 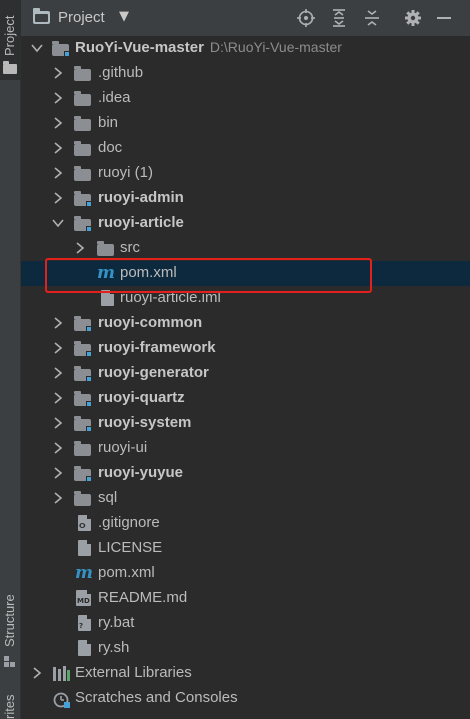 I want to click on tree-item-label: ruoyi-admin, so click(x=141, y=197).